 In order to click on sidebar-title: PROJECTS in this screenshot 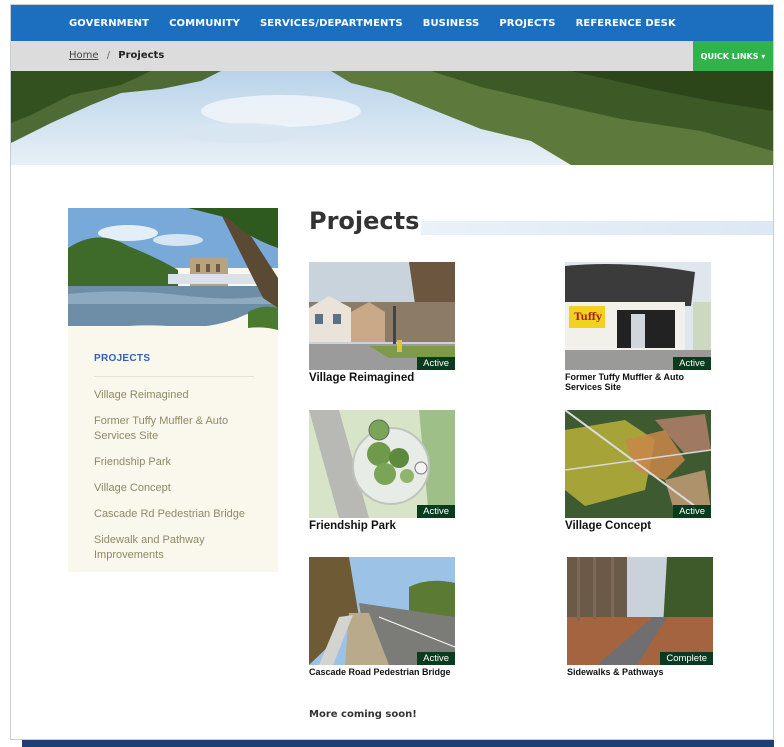, I will do `click(122, 358)`.